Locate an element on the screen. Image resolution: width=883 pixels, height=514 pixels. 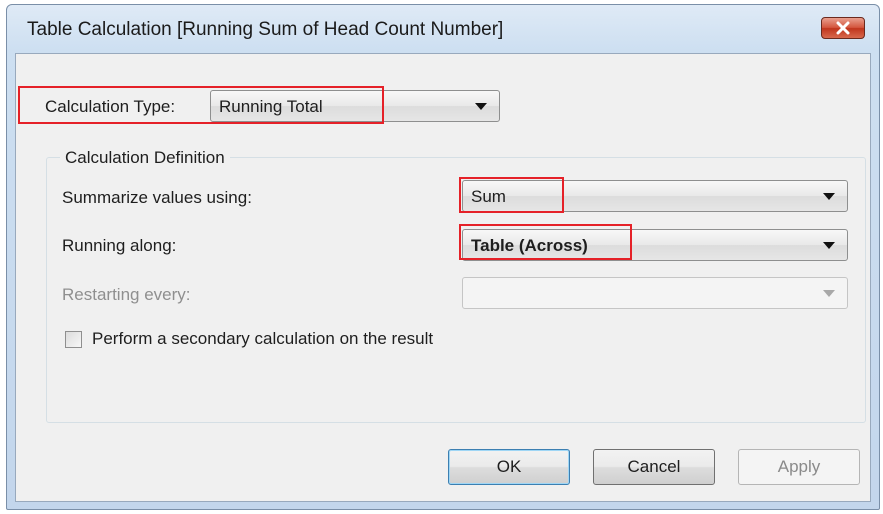
secondary-calculation-checkbox is located at coordinates (73, 339).